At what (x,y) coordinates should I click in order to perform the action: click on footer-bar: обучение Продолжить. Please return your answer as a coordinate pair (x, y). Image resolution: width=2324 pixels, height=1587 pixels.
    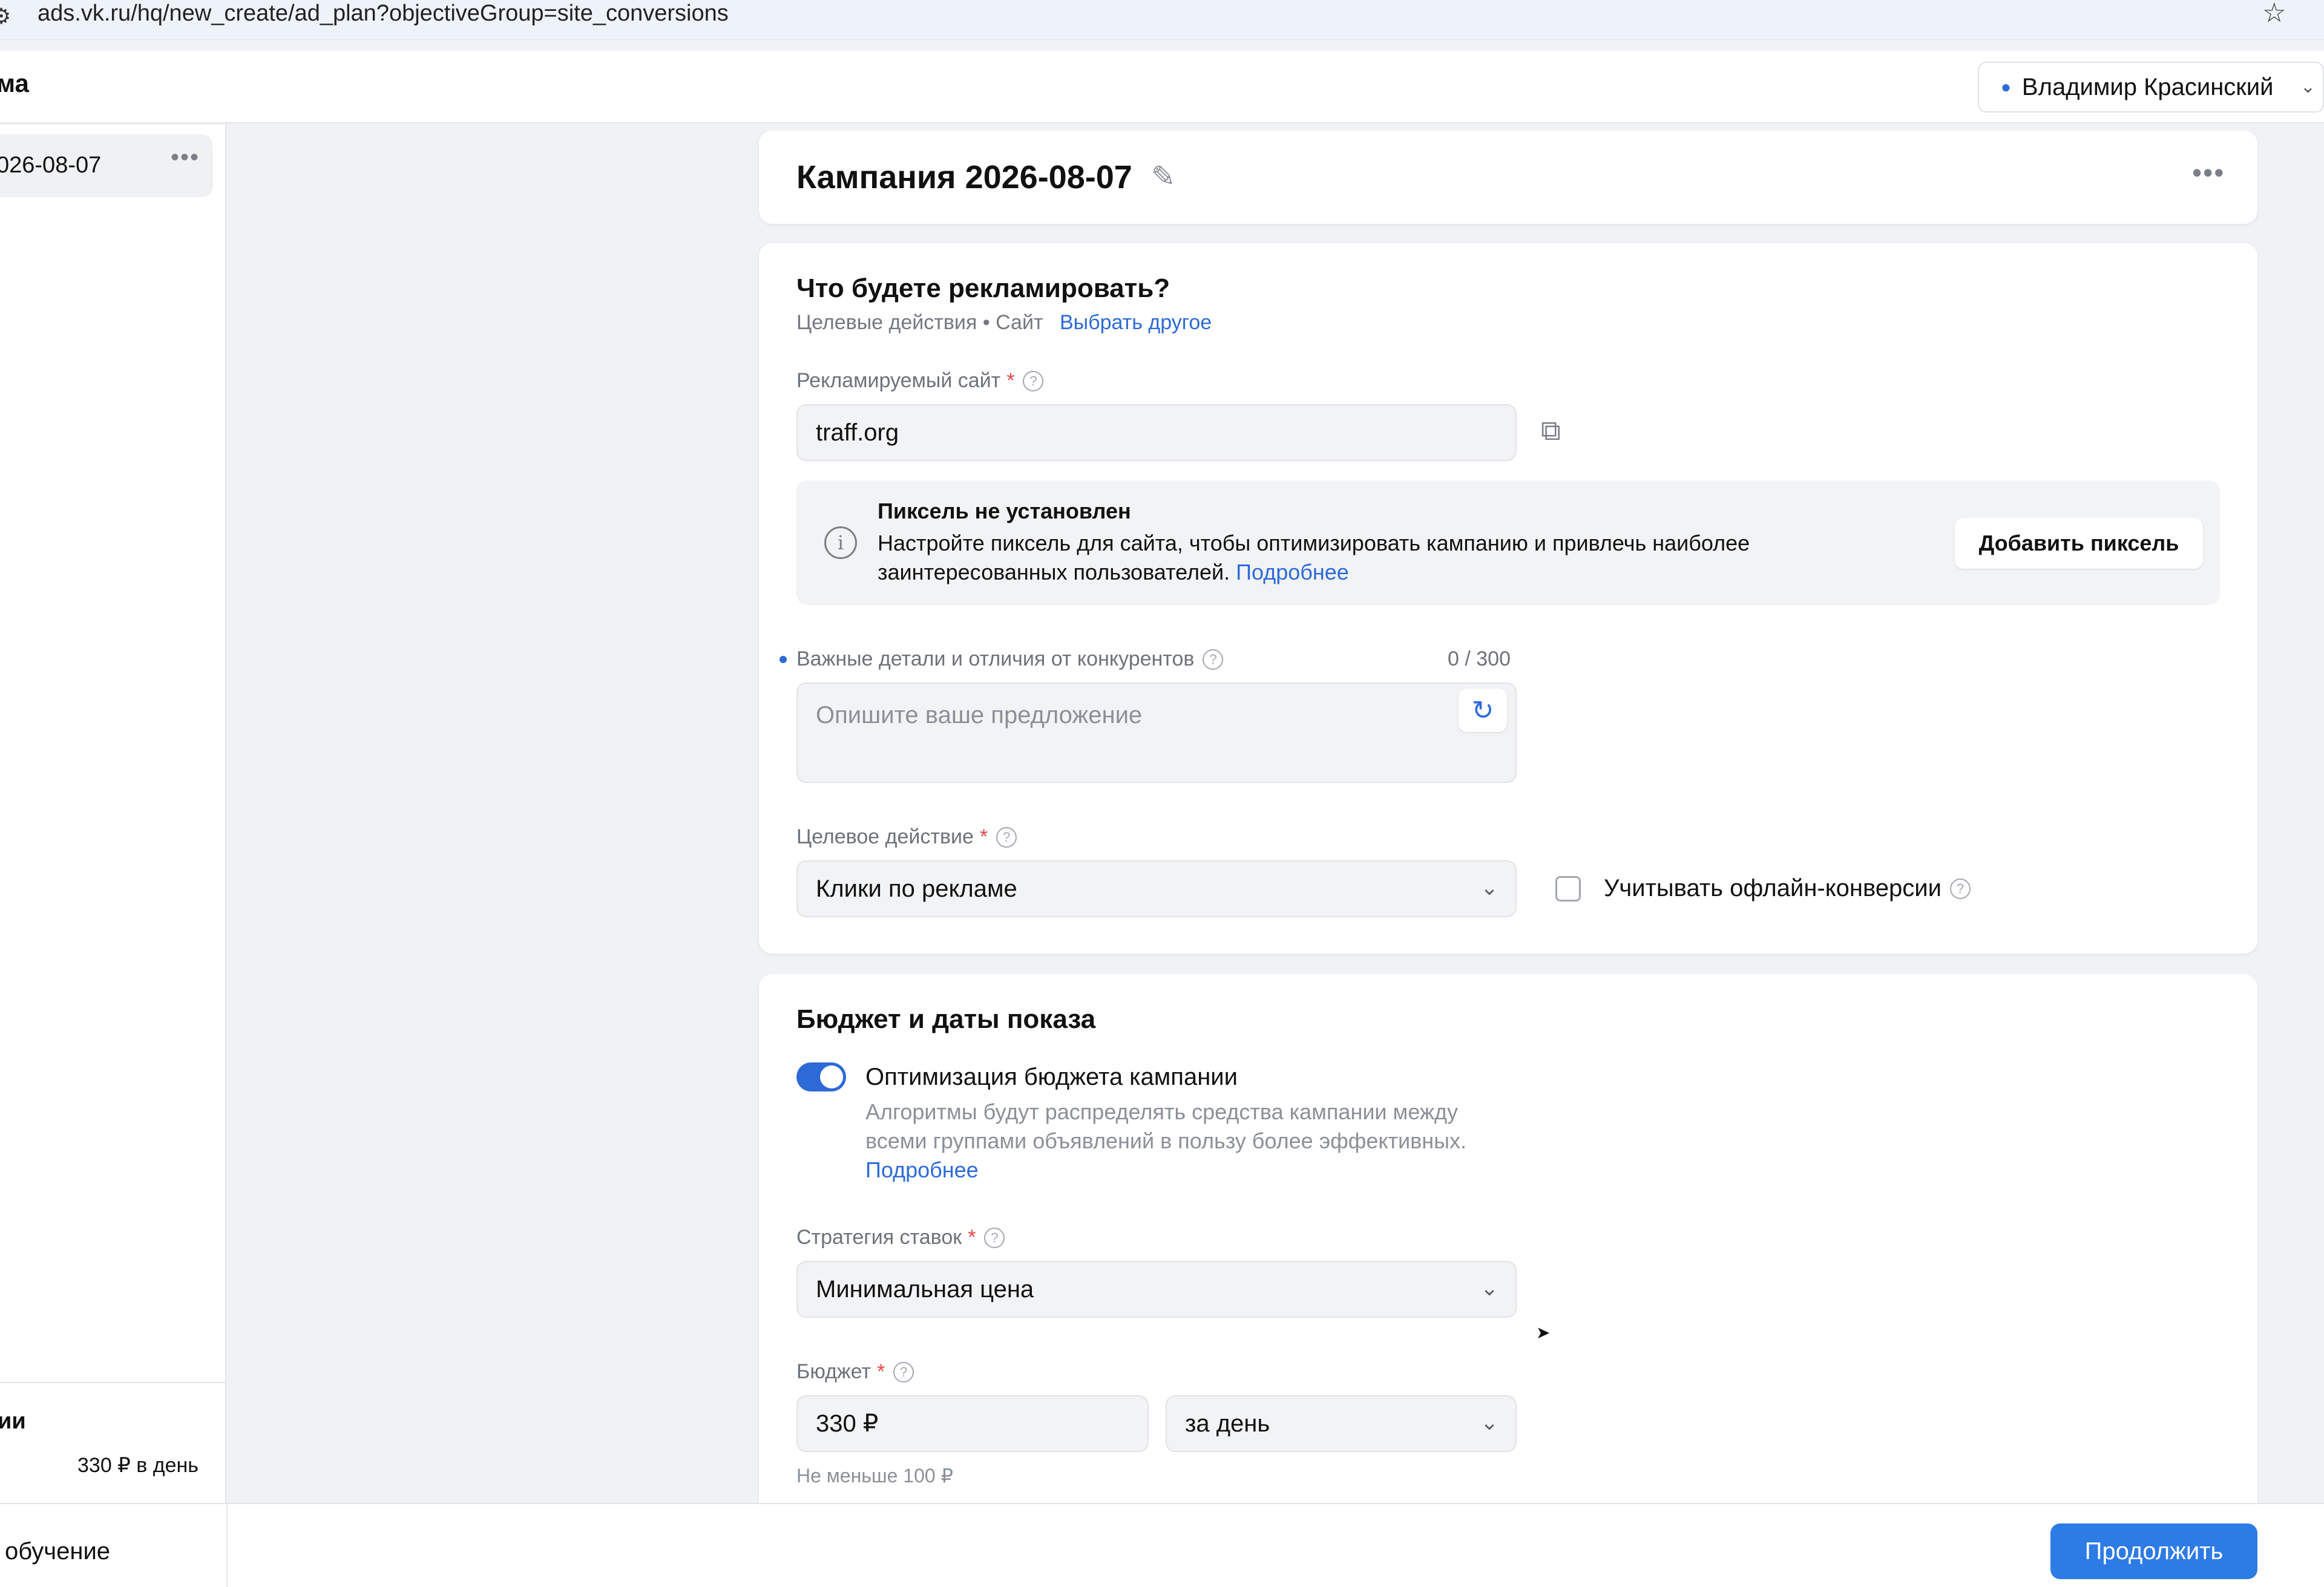
    Looking at the image, I should click on (1162, 1545).